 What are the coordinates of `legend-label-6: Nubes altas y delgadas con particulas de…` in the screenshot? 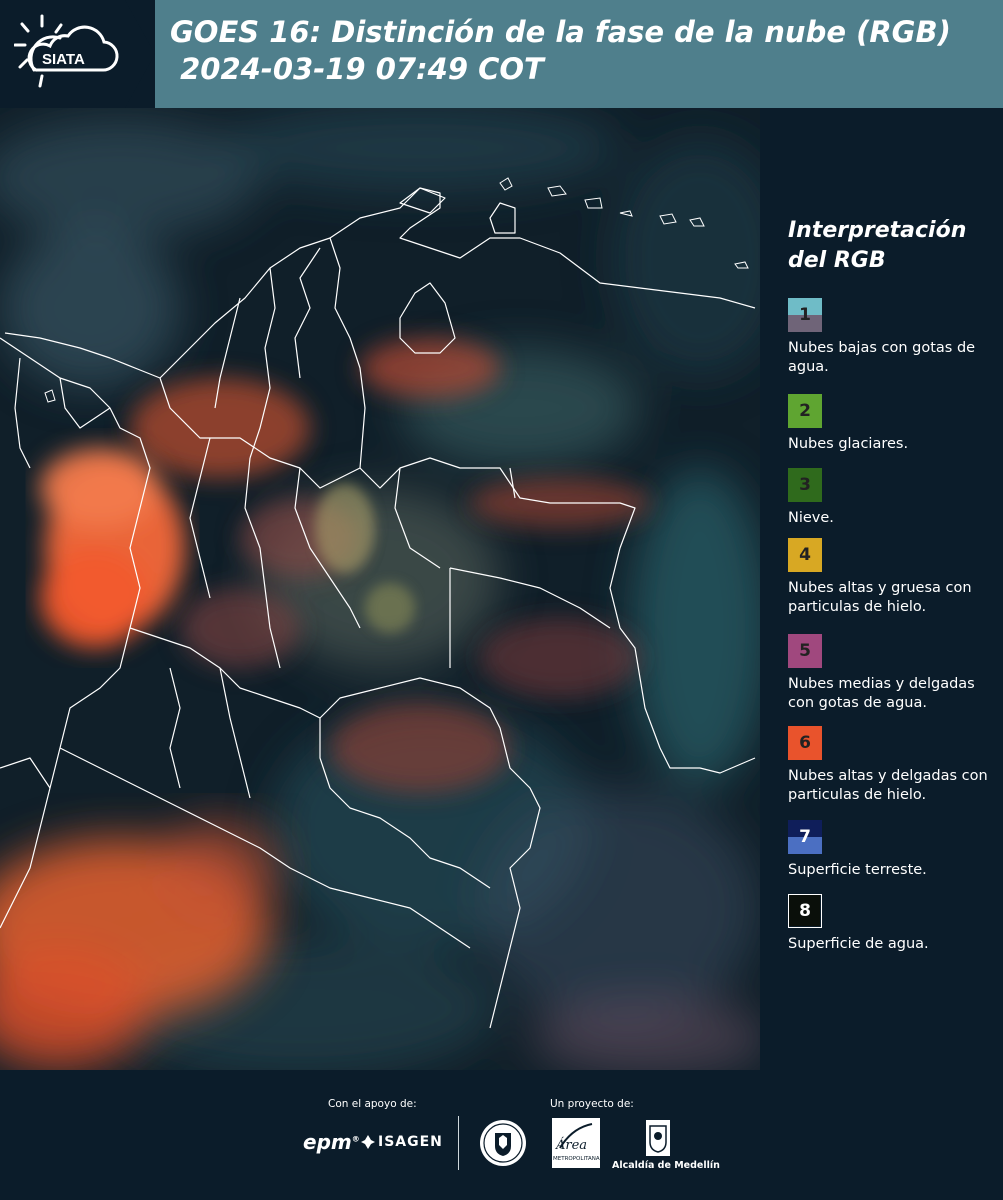 It's located at (888, 785).